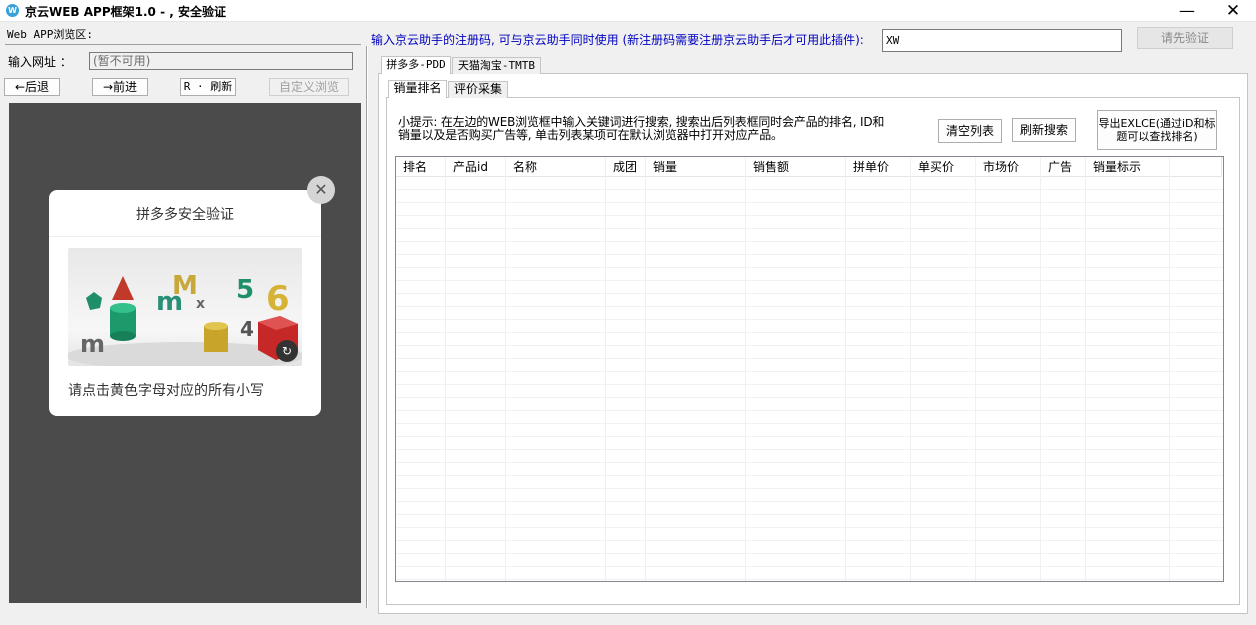 The width and height of the screenshot is (1256, 625). I want to click on globe-app-icon: W, so click(12, 10).